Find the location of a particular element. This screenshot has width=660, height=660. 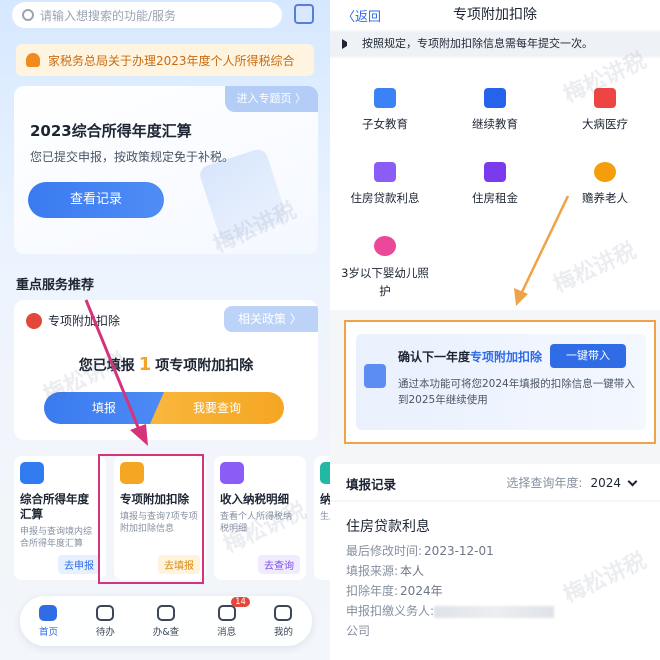

search-icon is located at coordinates (28, 15).